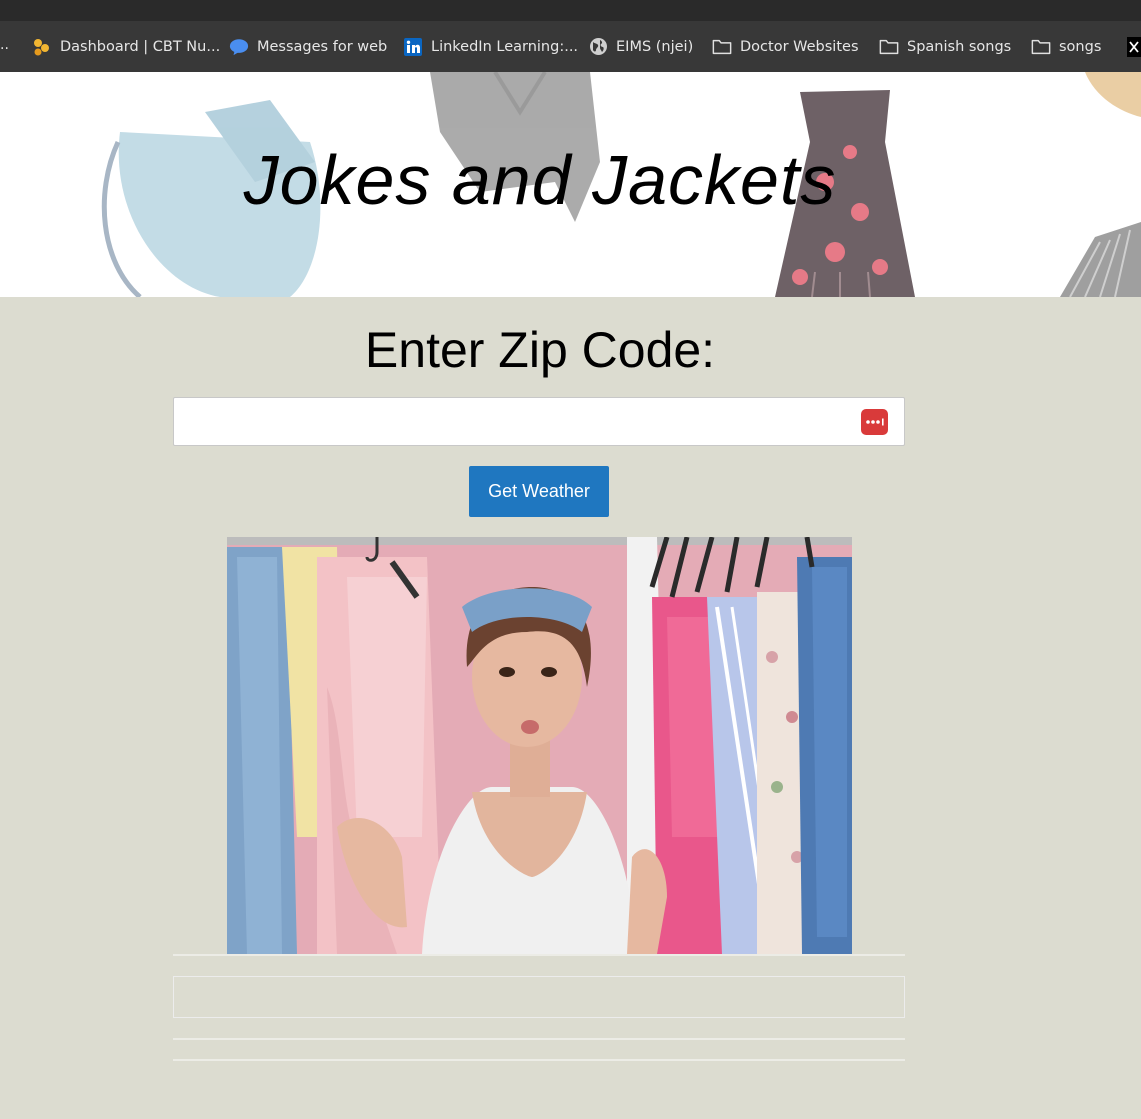  I want to click on bookmark-label: Spanish songs, so click(959, 46).